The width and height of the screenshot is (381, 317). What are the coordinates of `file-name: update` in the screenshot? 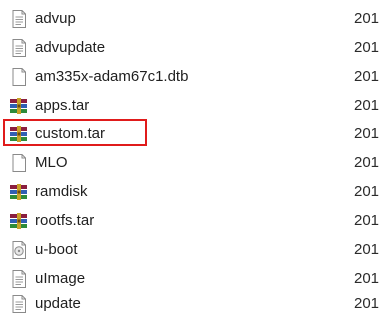 It's located at (58, 303).